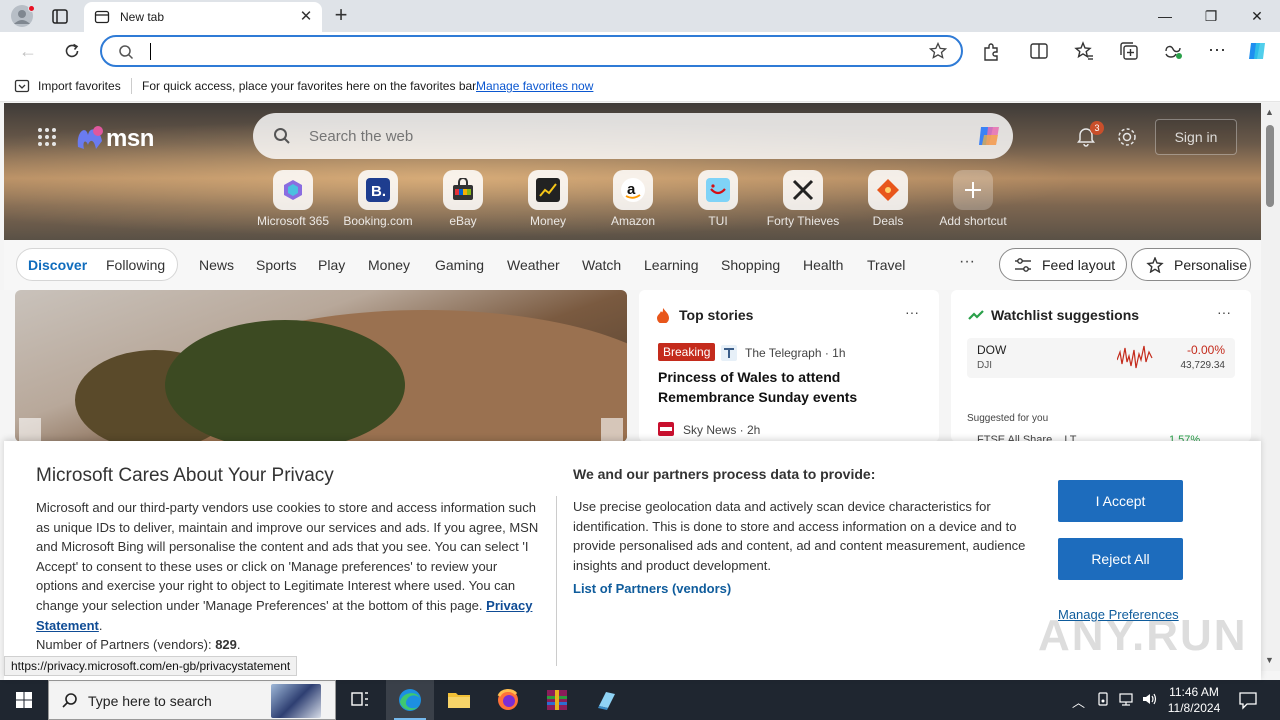  I want to click on scroll-down-arrow-icon: ▼, so click(1269, 660).